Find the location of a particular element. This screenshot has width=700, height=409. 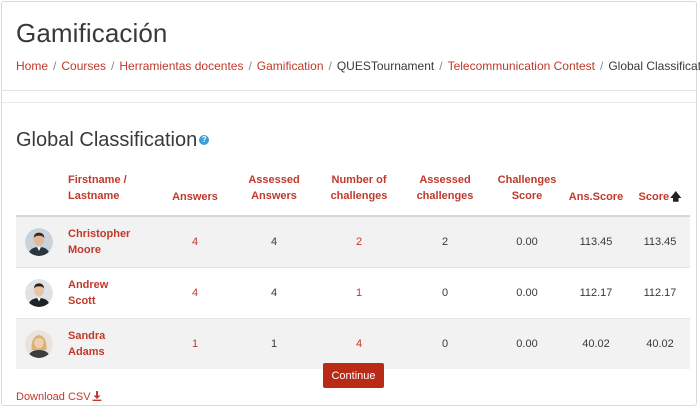

page-title: Gamificación is located at coordinates (92, 33).